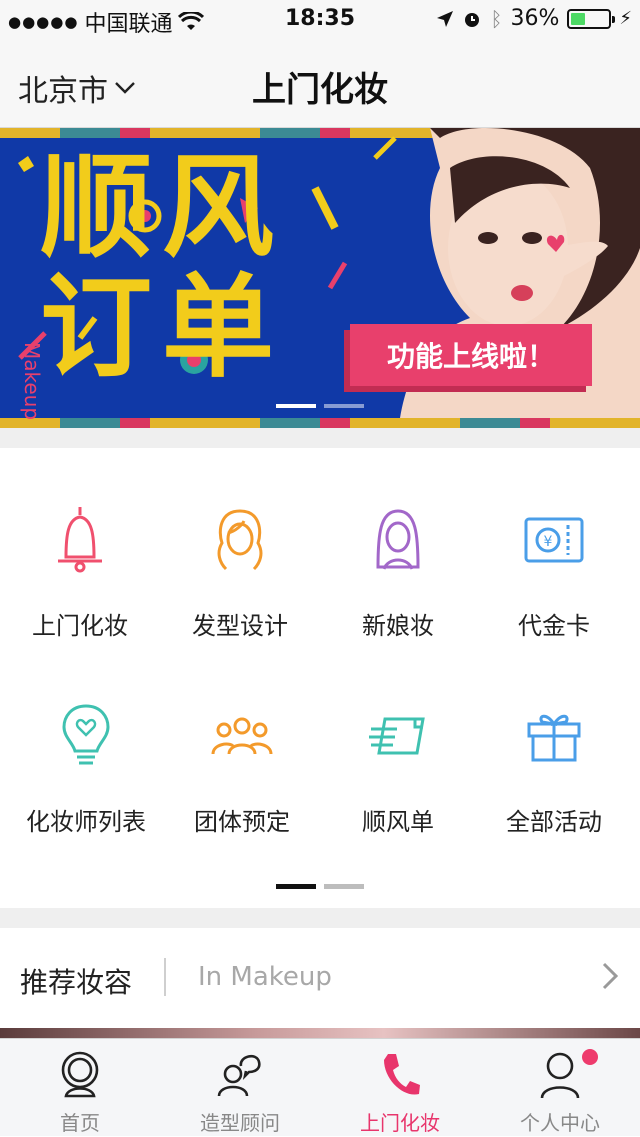  I want to click on bell-icon, so click(80, 540).